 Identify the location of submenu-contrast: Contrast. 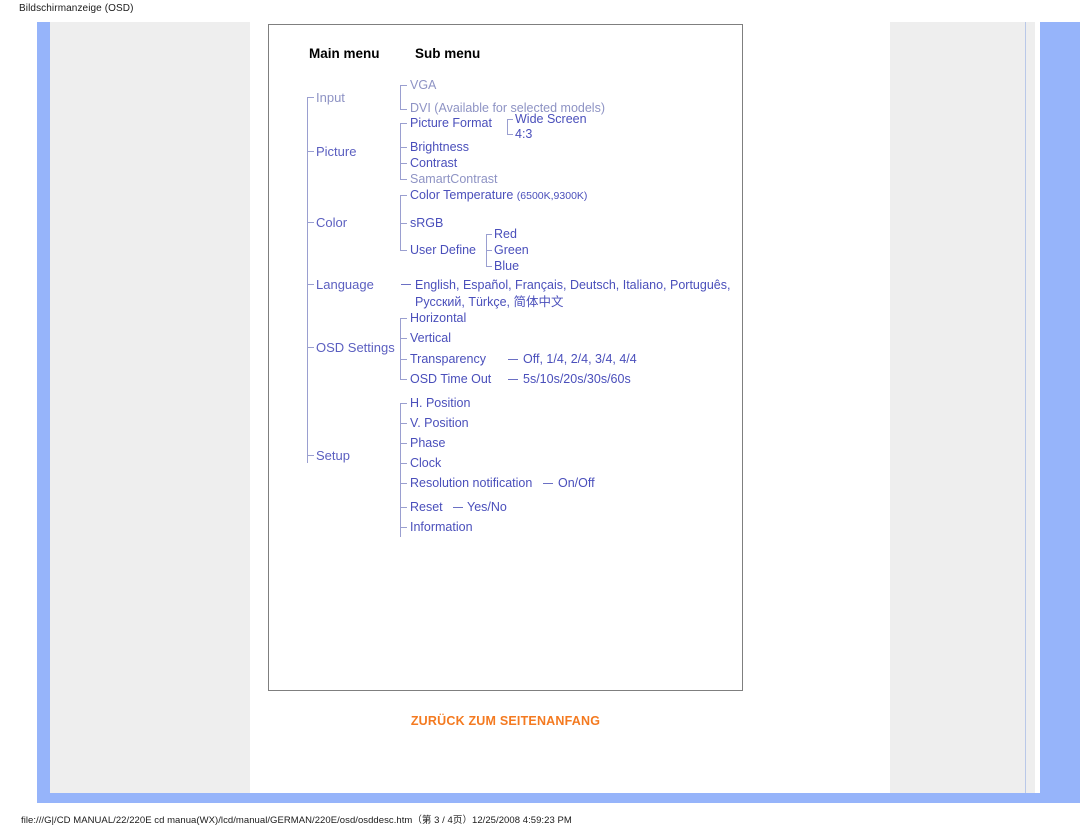
(433, 163).